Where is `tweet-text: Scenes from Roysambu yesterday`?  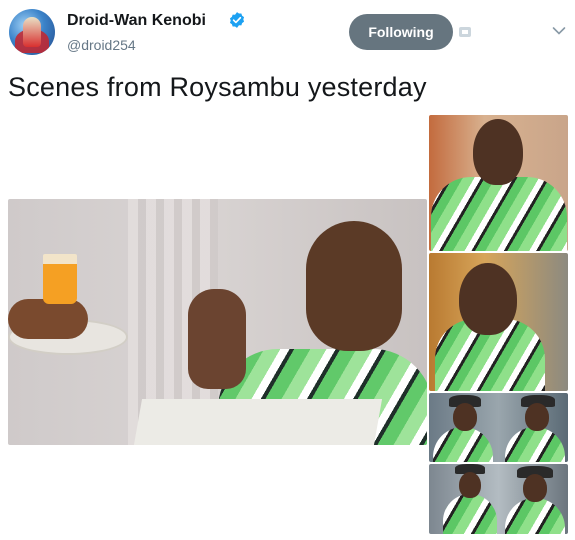
tweet-text: Scenes from Roysambu yesterday is located at coordinates (217, 87).